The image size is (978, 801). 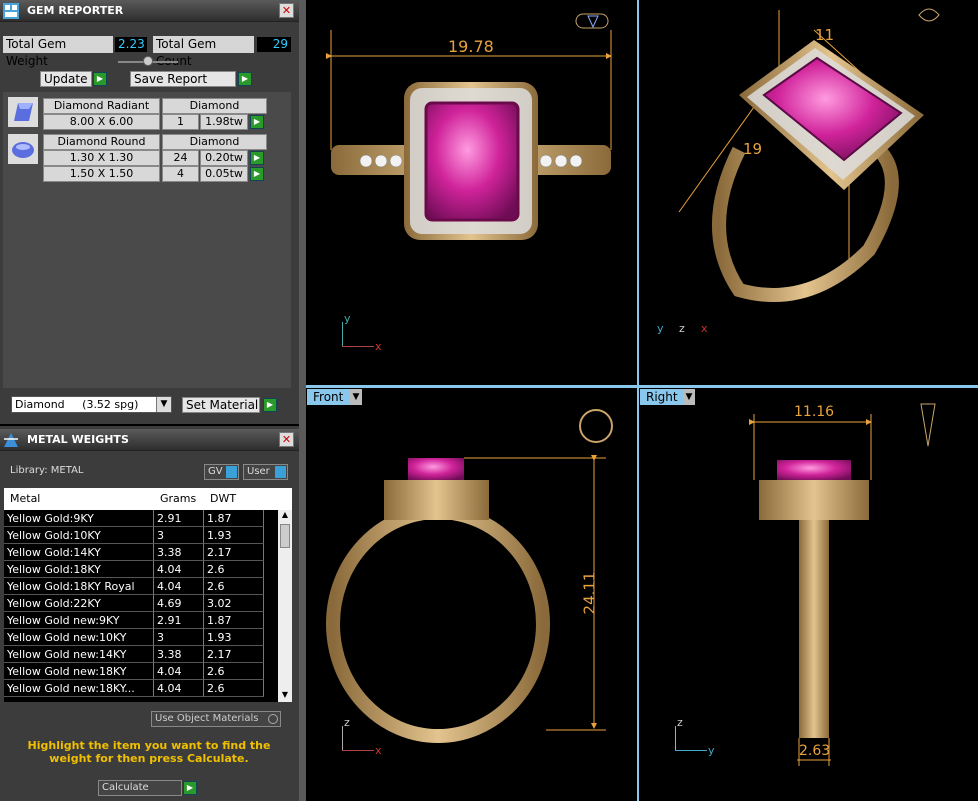 I want to click on table-cell: 2.91, so click(x=179, y=518).